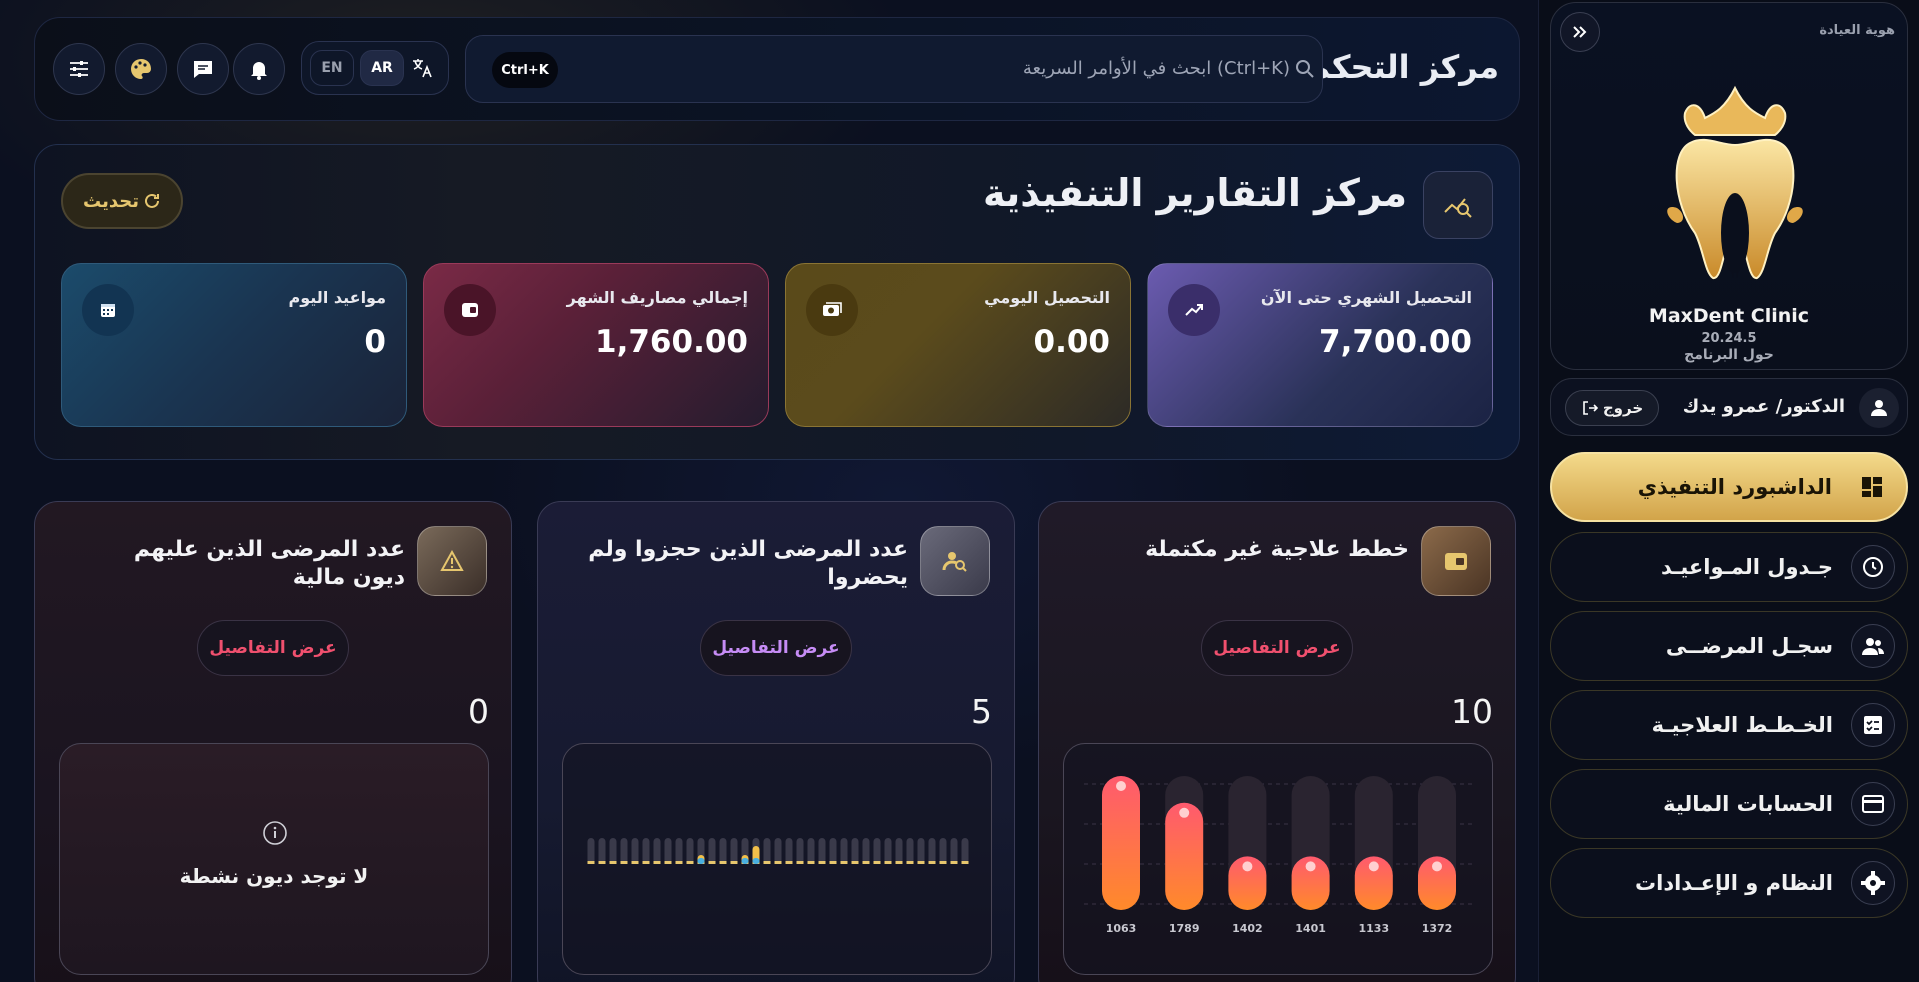  What do you see at coordinates (1395, 342) in the screenshot?
I see `stat-value: 7,700.00` at bounding box center [1395, 342].